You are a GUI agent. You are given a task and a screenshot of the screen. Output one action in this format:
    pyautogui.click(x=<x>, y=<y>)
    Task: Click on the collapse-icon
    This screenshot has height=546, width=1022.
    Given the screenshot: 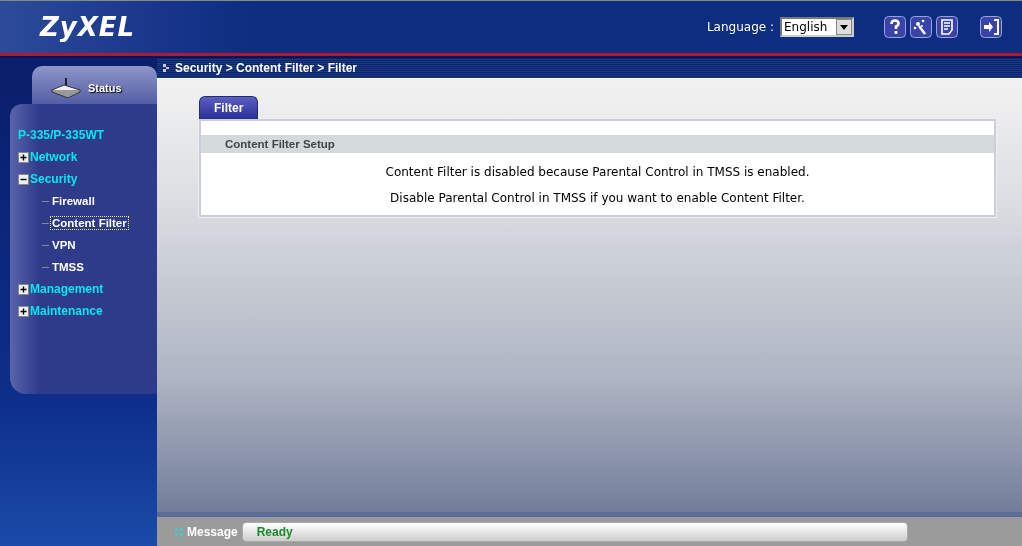 What is the action you would take?
    pyautogui.click(x=23, y=179)
    